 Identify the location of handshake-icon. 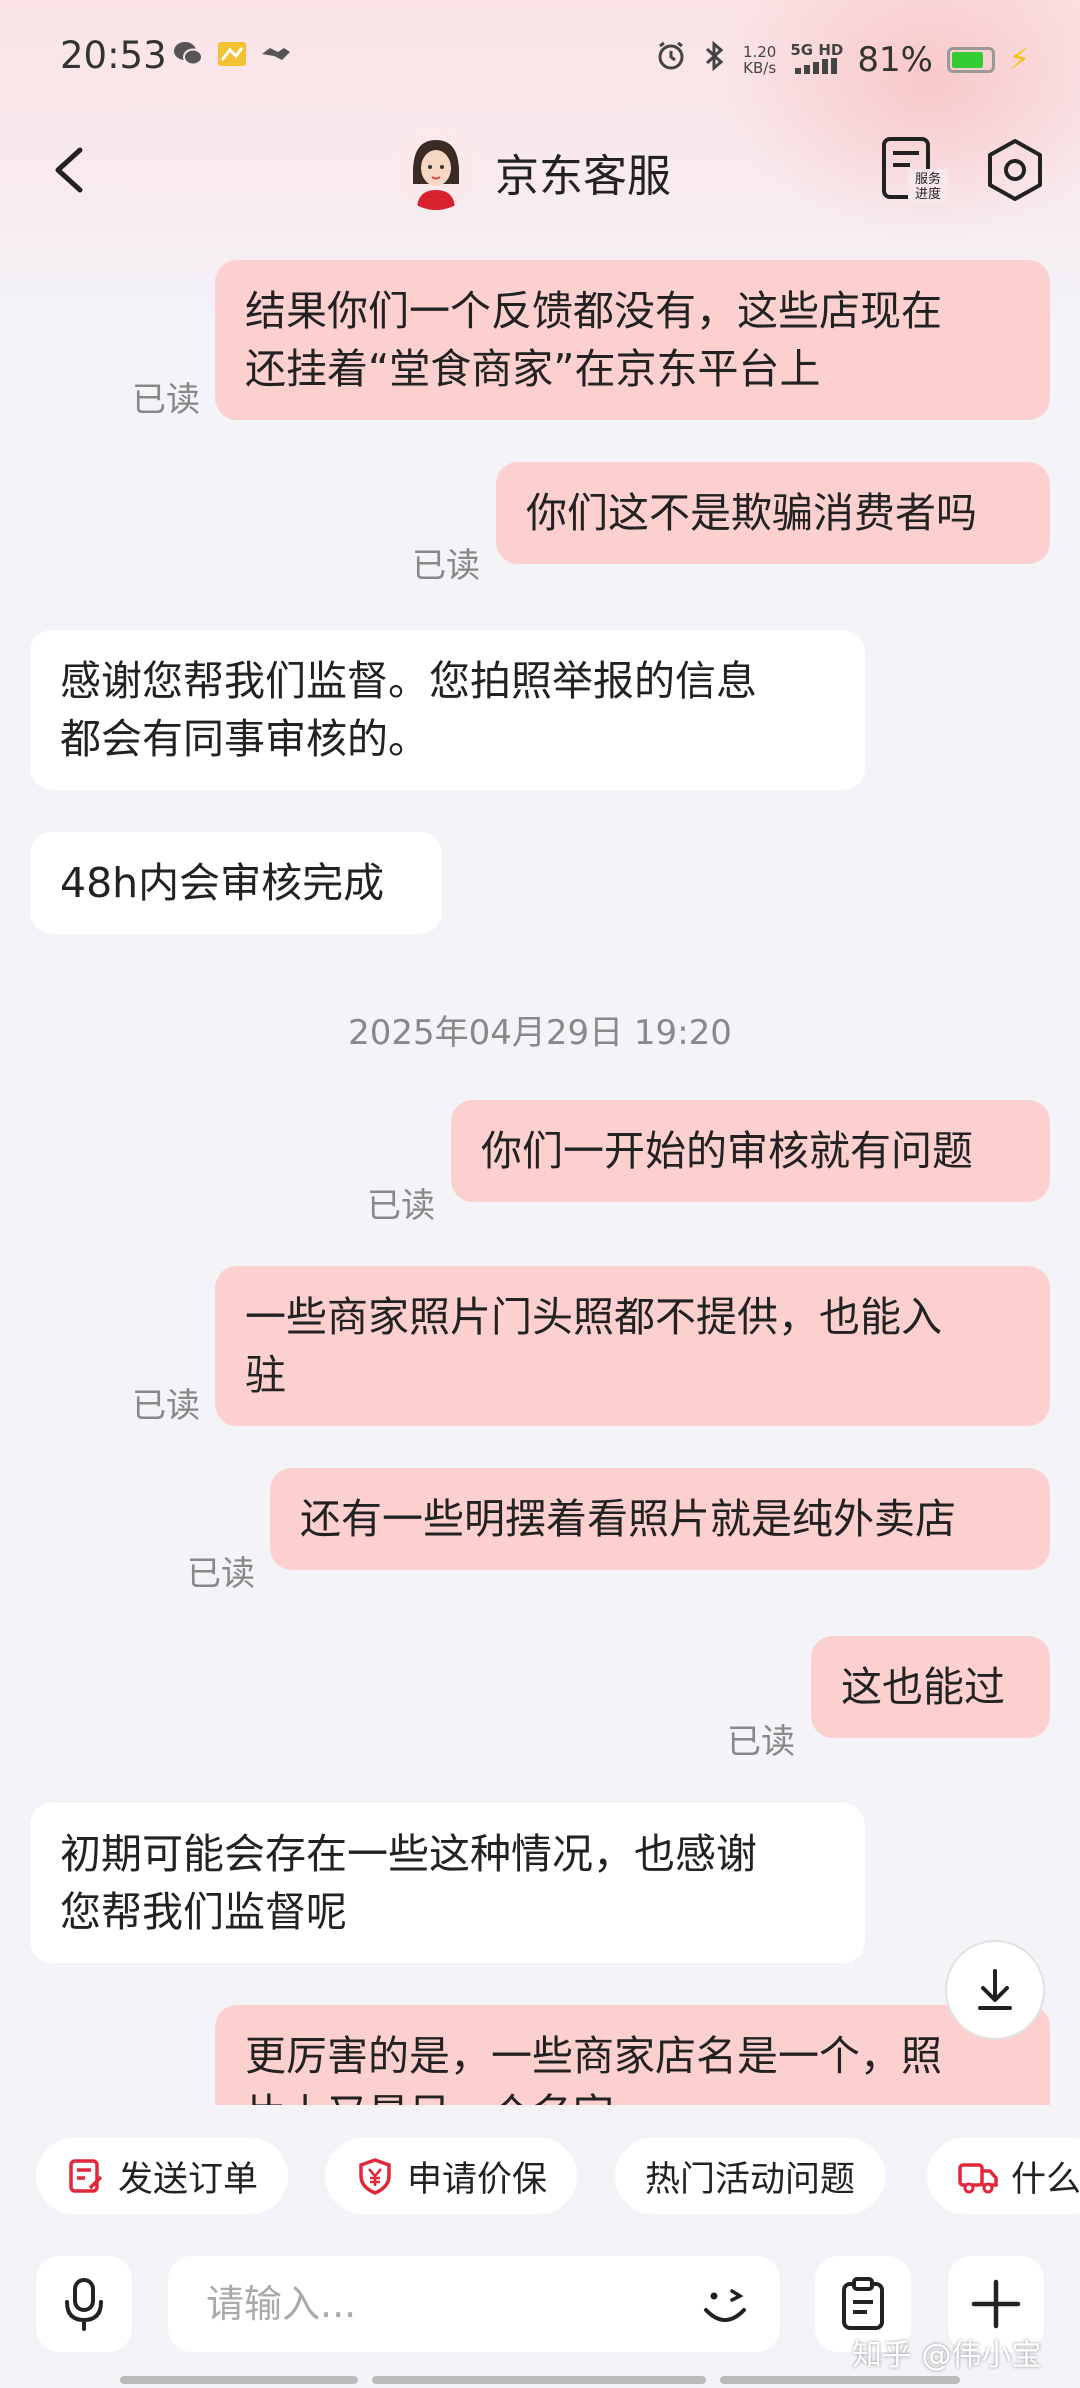
(276, 54).